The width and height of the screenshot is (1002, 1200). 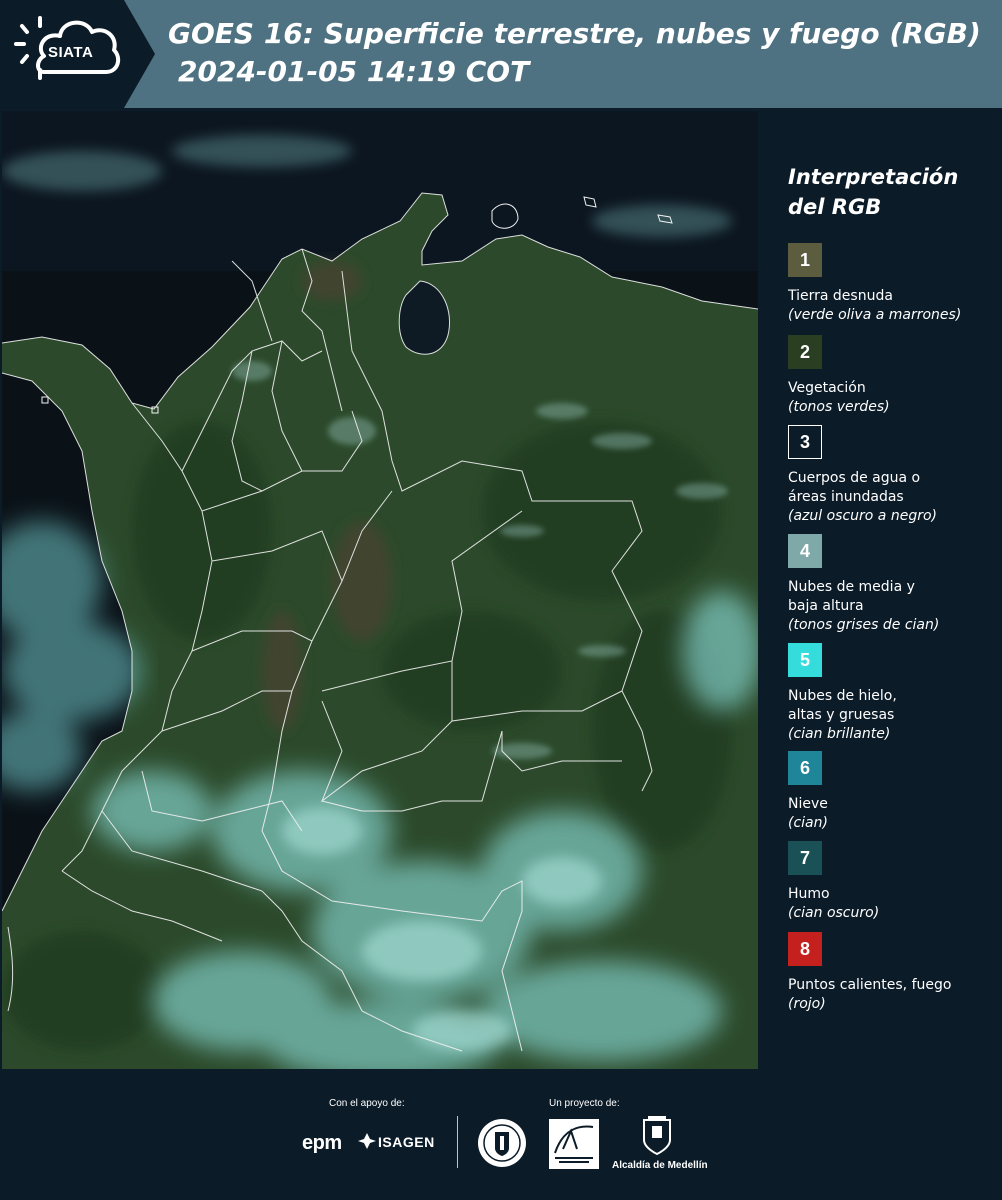 What do you see at coordinates (584, 1103) in the screenshot?
I see `project-label: Un proyecto de:` at bounding box center [584, 1103].